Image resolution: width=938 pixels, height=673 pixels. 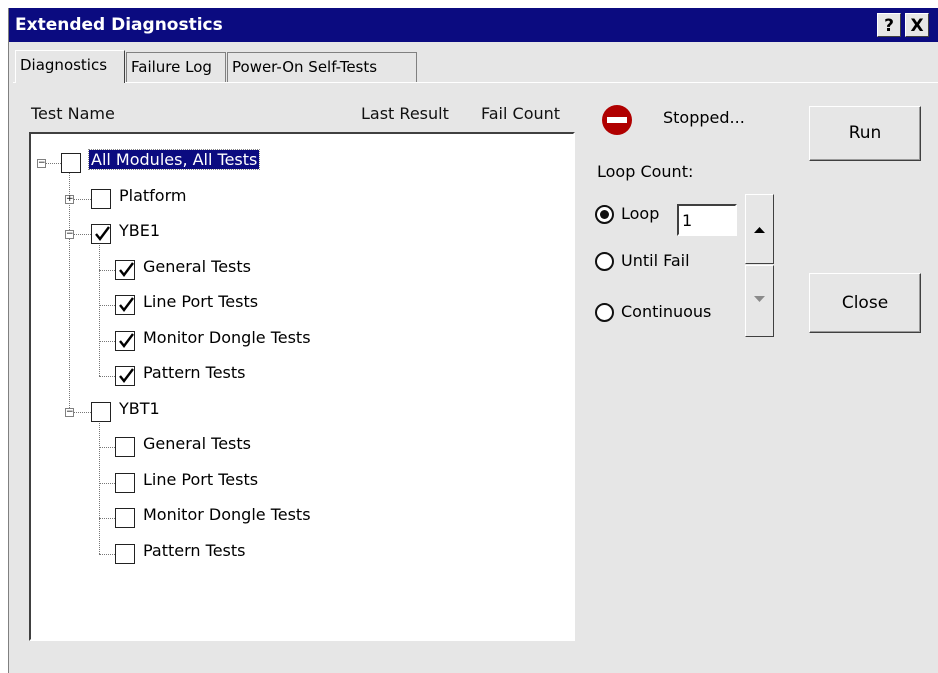 What do you see at coordinates (176, 67) in the screenshot?
I see `tab-failure-log: Failure Log` at bounding box center [176, 67].